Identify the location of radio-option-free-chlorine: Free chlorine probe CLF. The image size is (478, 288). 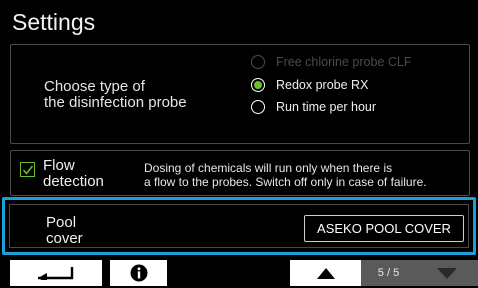
(331, 62).